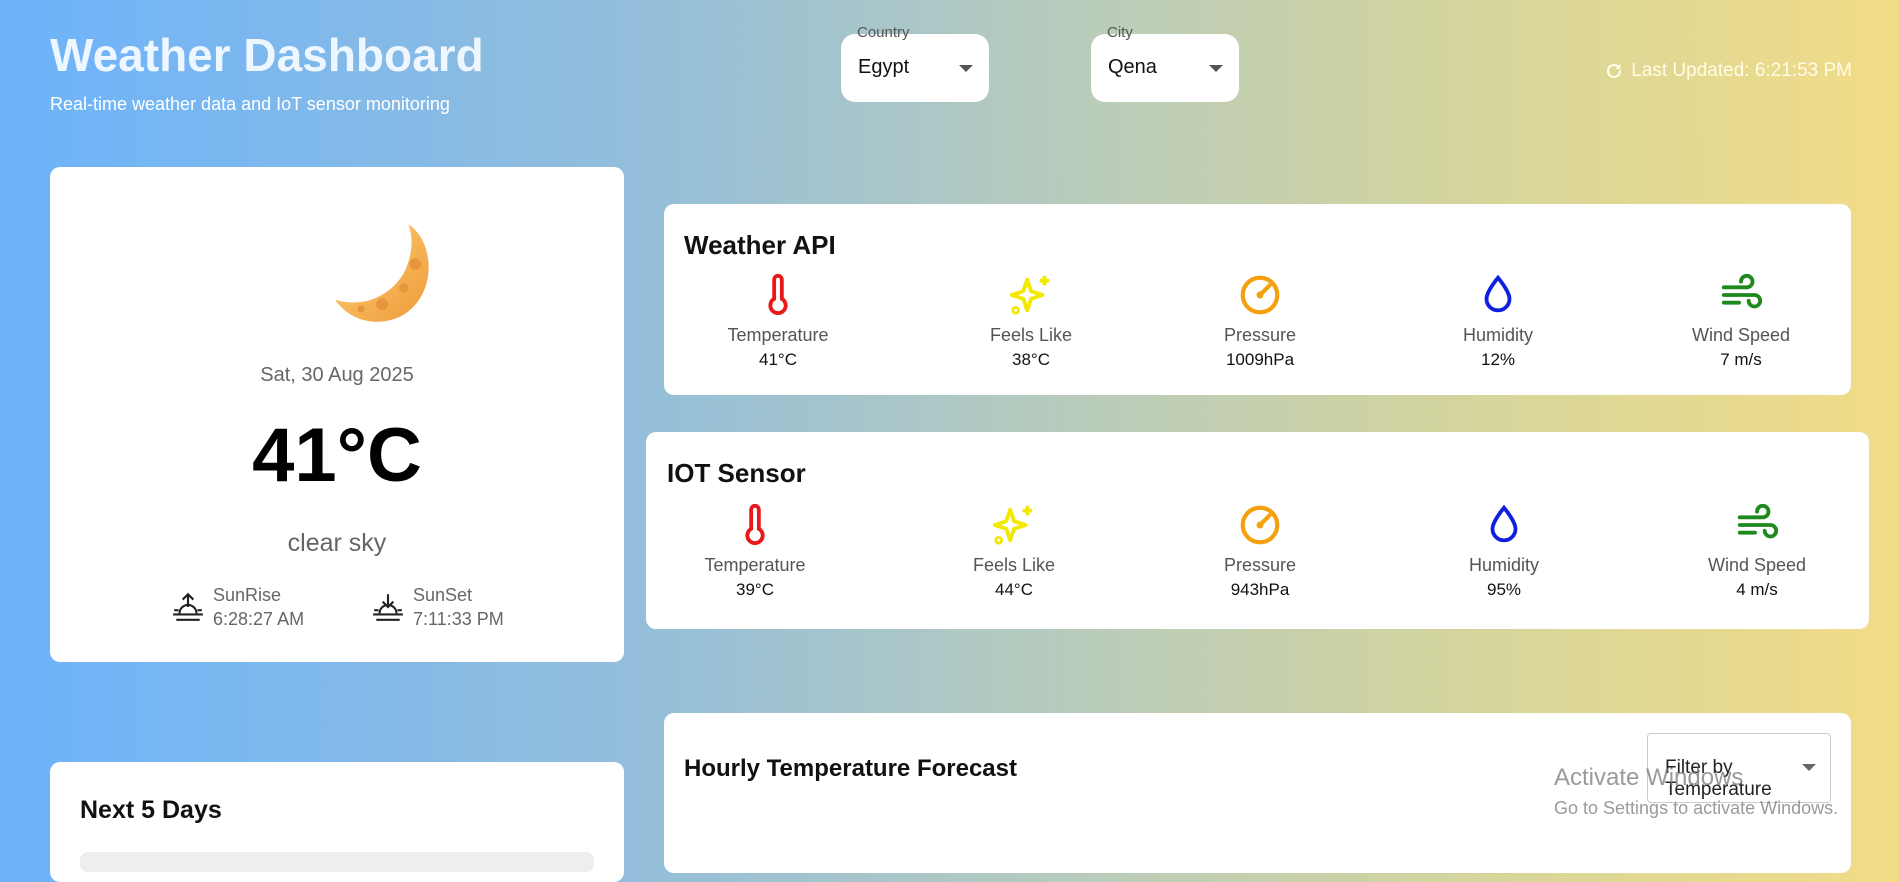 This screenshot has width=1899, height=882. Describe the element at coordinates (1132, 67) in the screenshot. I see `city-select-value: Qena` at that location.